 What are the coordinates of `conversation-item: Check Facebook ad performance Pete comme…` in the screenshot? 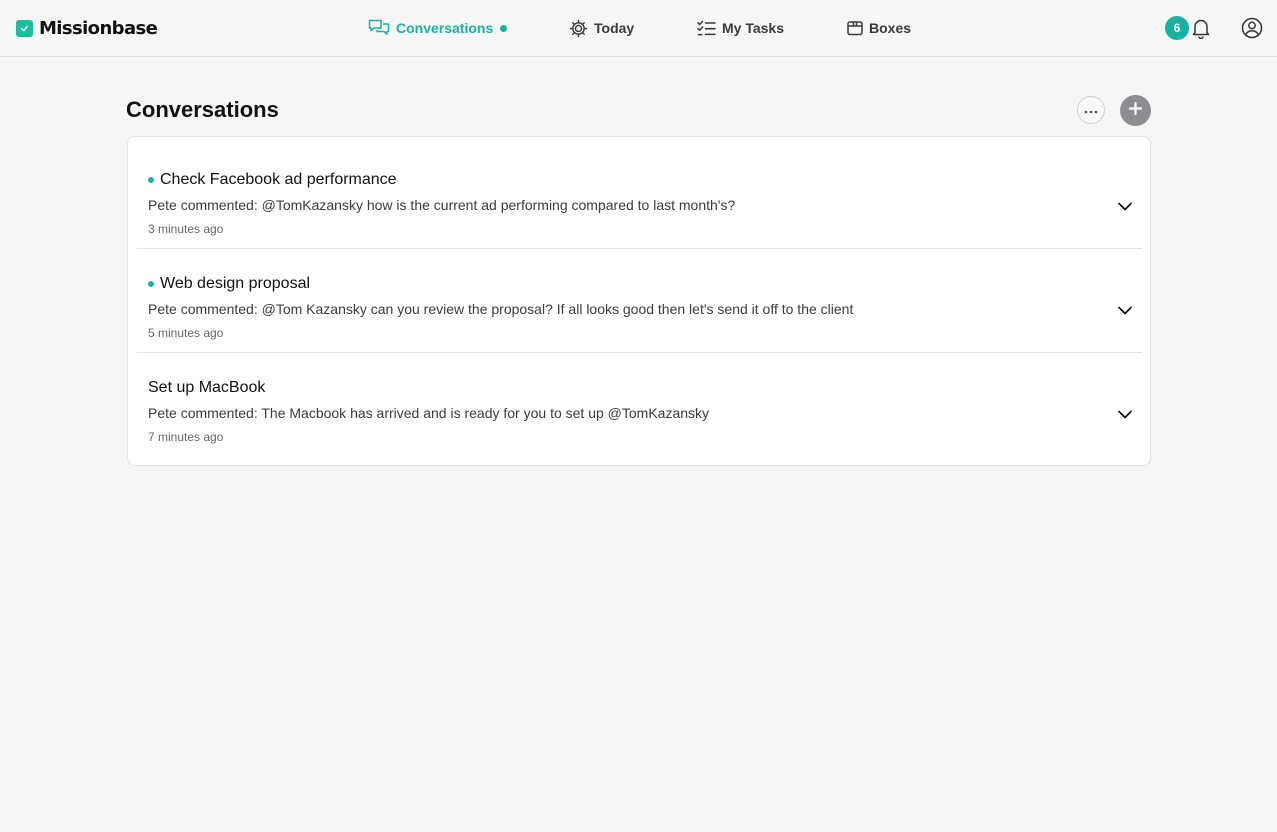 It's located at (639, 197).